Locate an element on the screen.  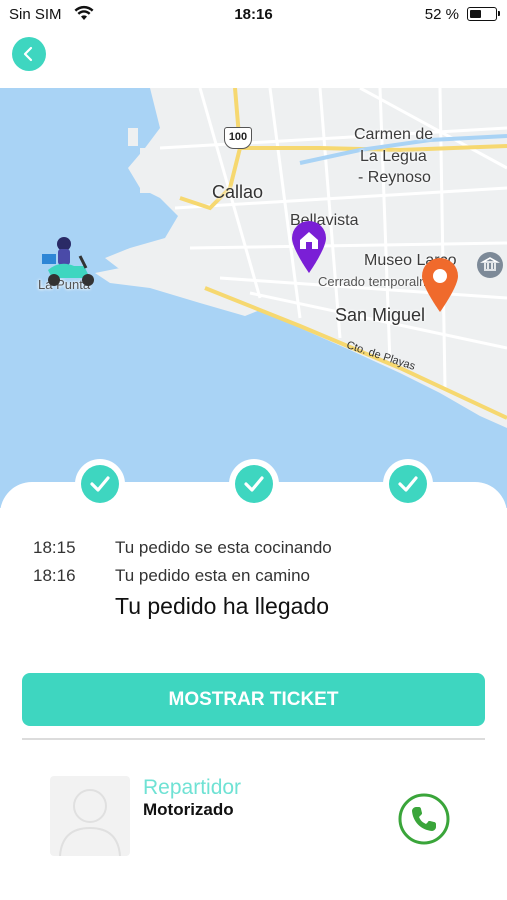
user-placeholder-icon is located at coordinates (90, 822).